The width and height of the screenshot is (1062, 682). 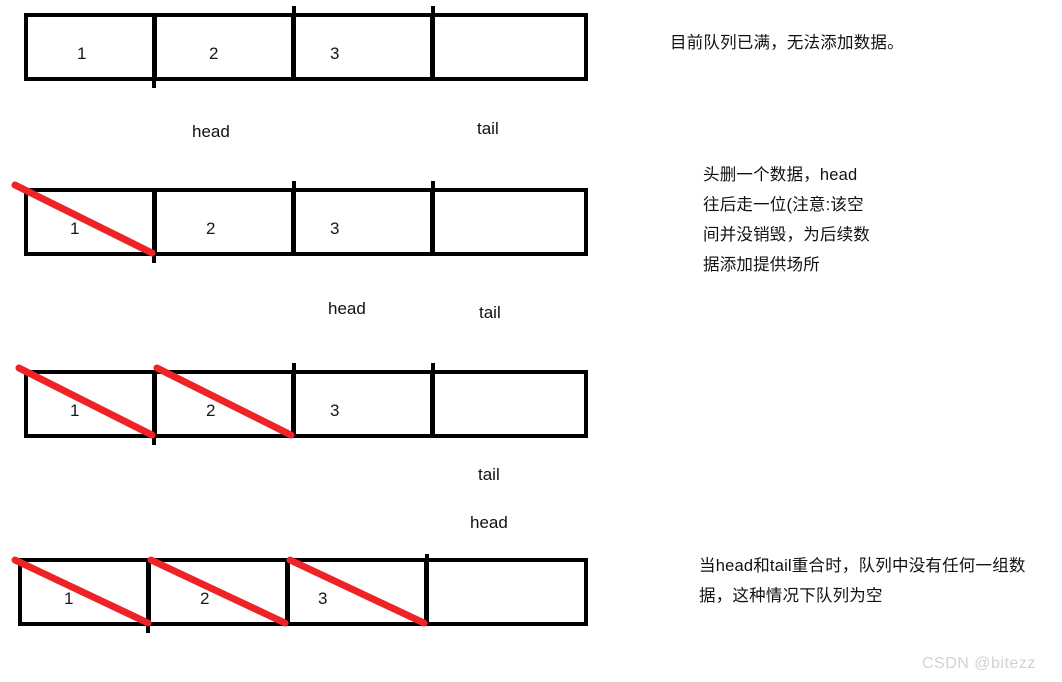 I want to click on queue-row-full: 1 2 3, so click(x=306, y=47).